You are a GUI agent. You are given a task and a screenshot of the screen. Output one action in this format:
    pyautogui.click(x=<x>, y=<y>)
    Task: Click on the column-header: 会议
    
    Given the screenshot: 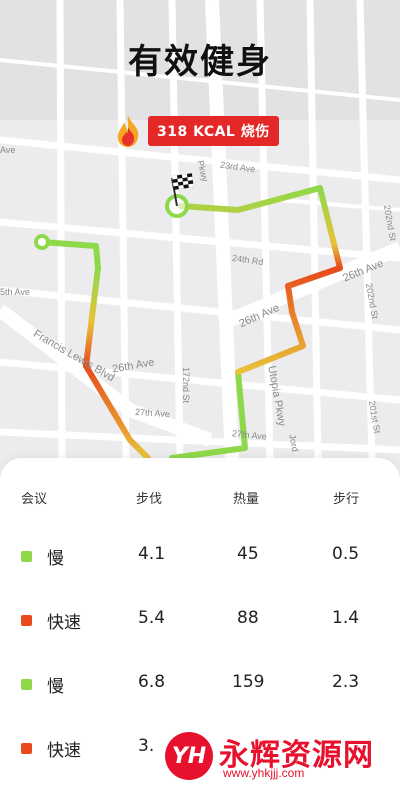 What is the action you would take?
    pyautogui.click(x=34, y=499)
    